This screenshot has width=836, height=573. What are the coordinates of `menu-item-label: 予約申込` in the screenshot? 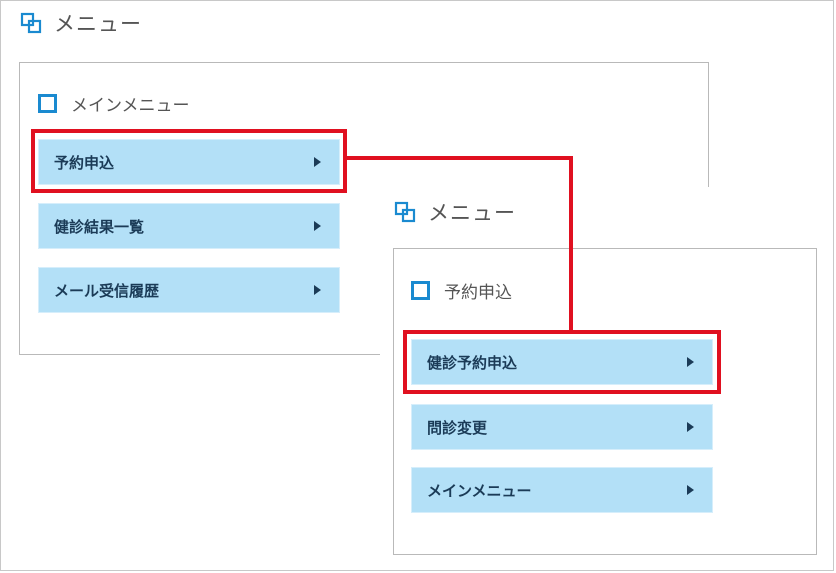 It's located at (84, 162).